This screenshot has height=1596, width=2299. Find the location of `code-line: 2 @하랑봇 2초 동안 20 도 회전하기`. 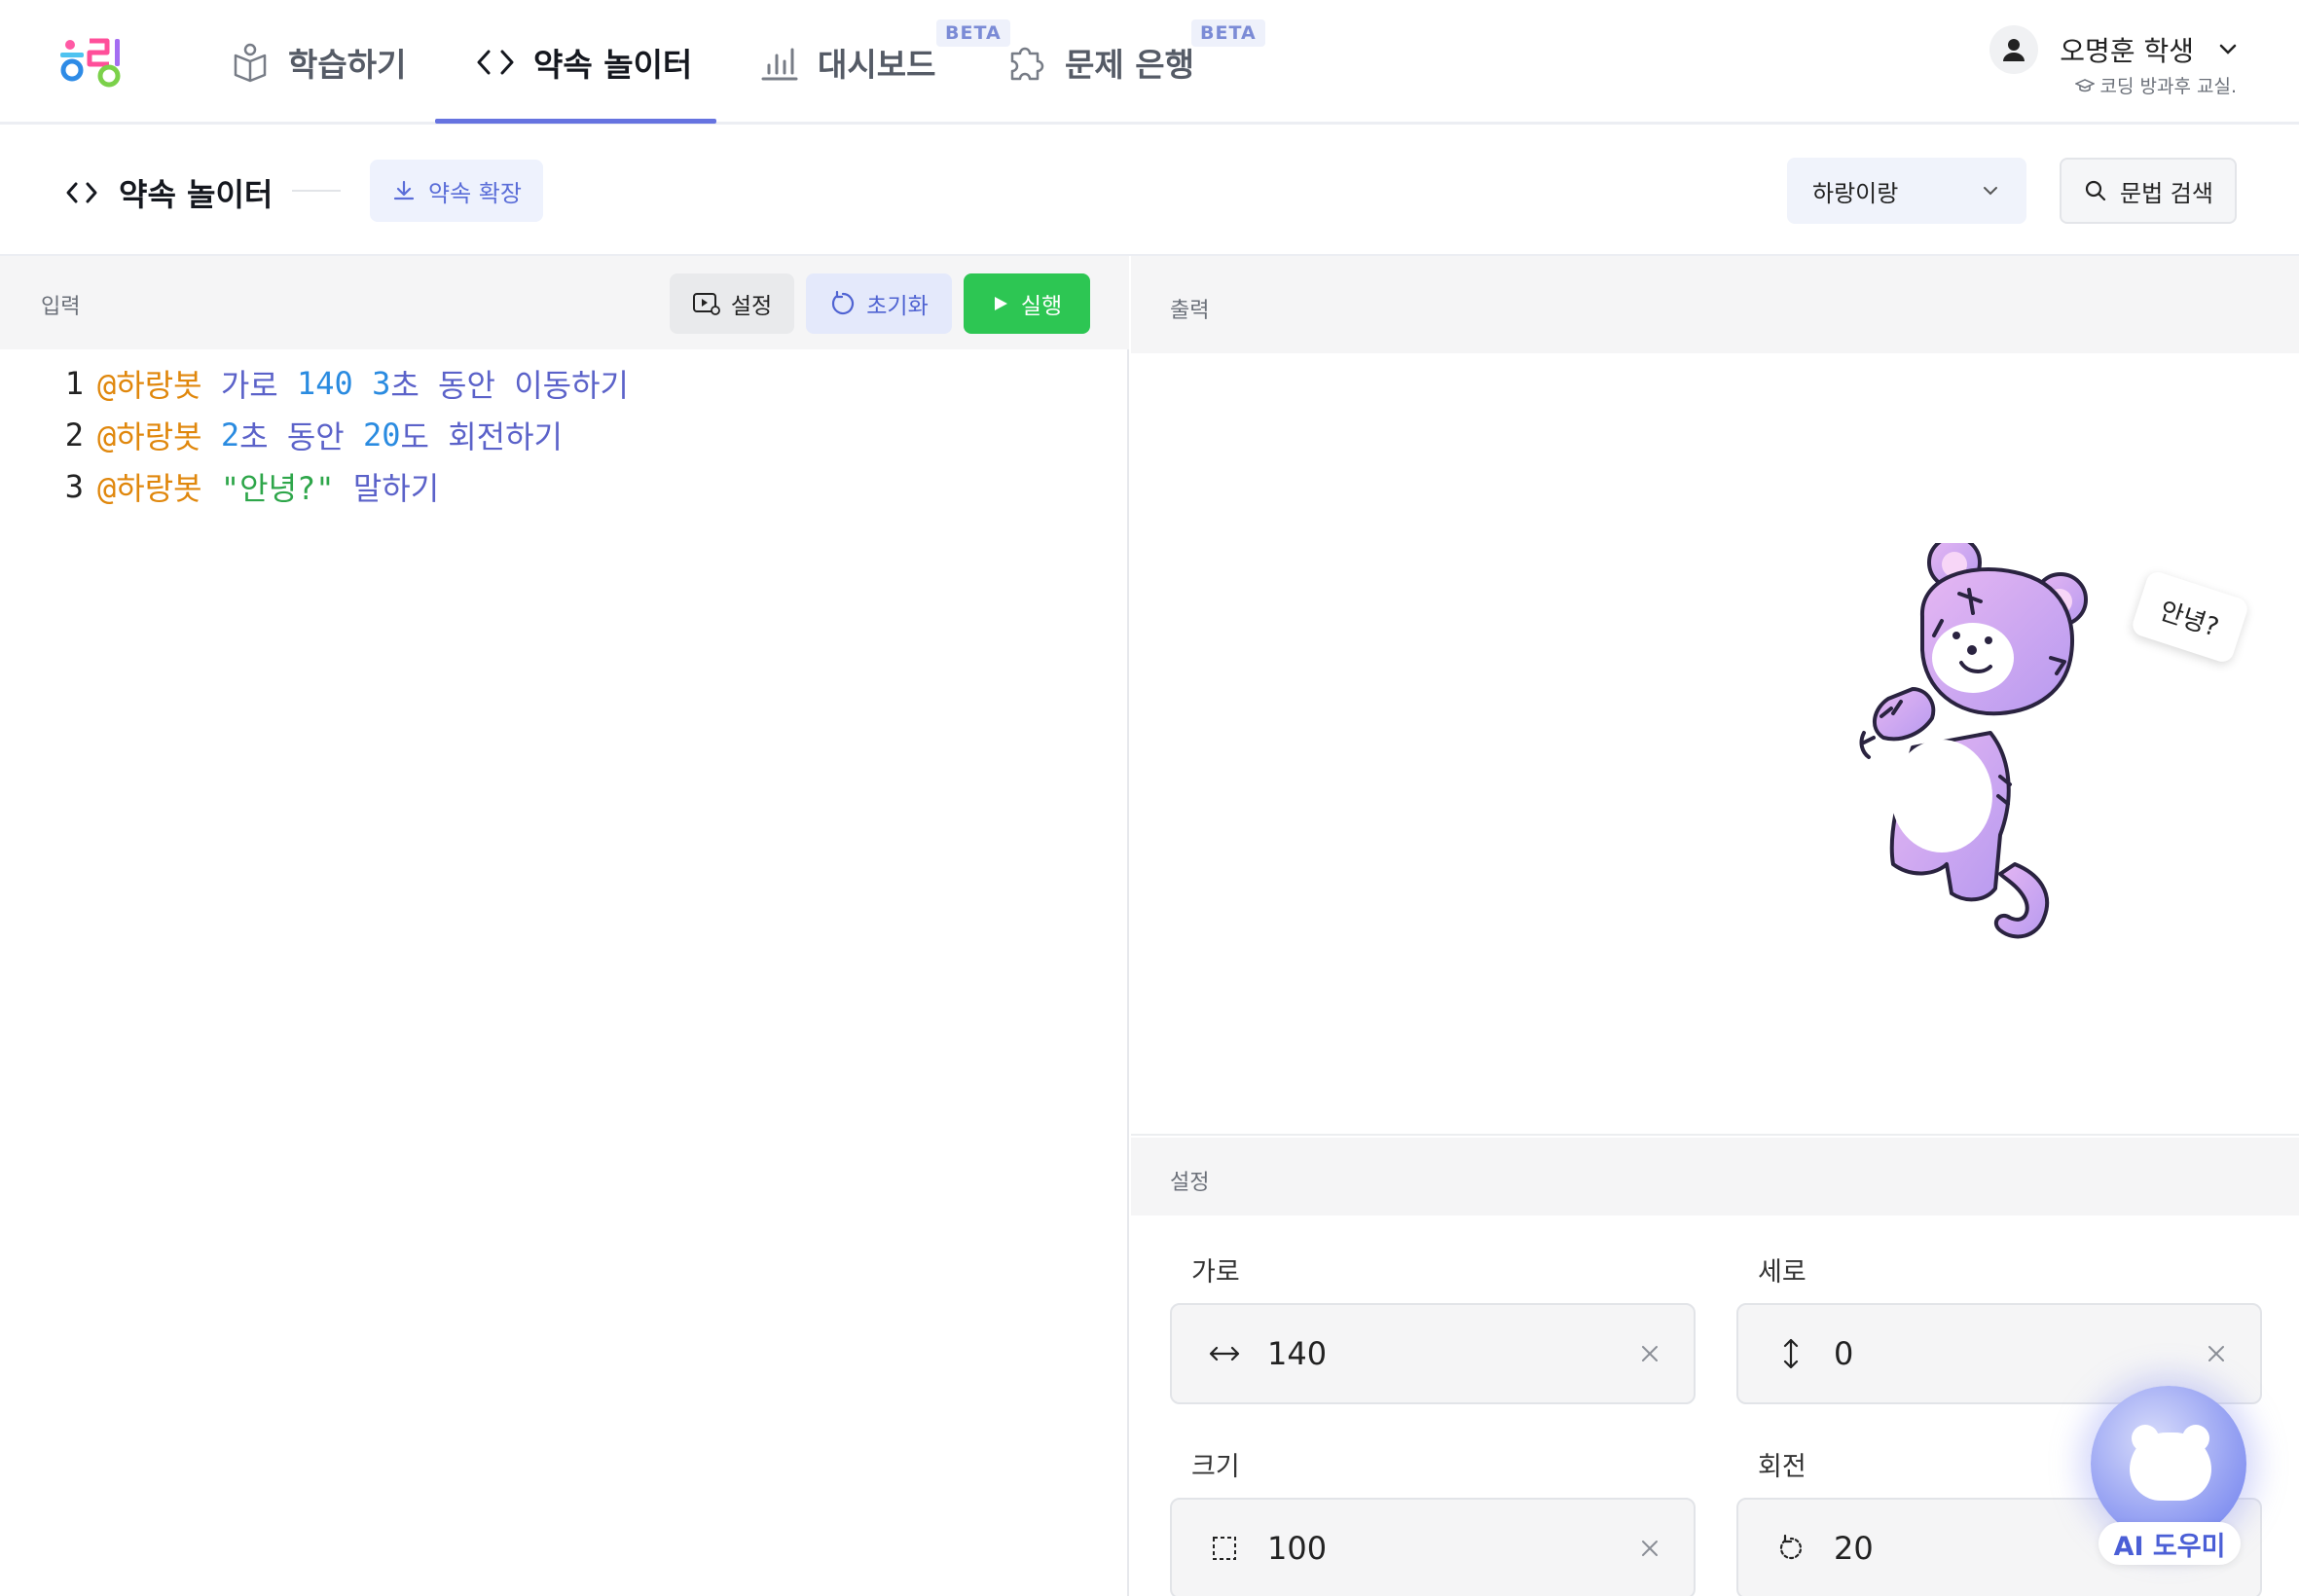

code-line: 2 @하랑봇 2초 동안 20 도 회전하기 is located at coordinates (564, 434).